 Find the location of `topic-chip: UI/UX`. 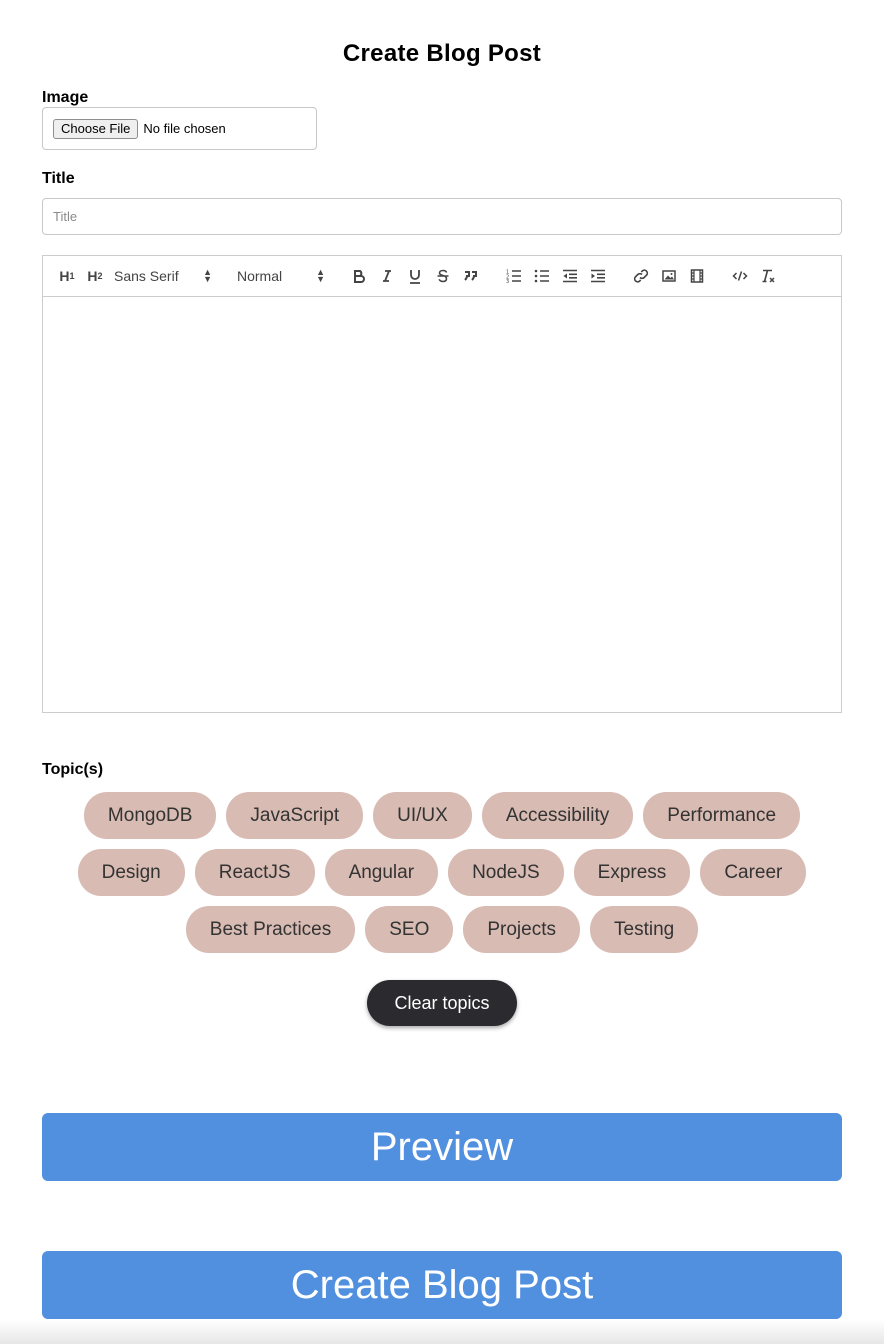

topic-chip: UI/UX is located at coordinates (422, 815).